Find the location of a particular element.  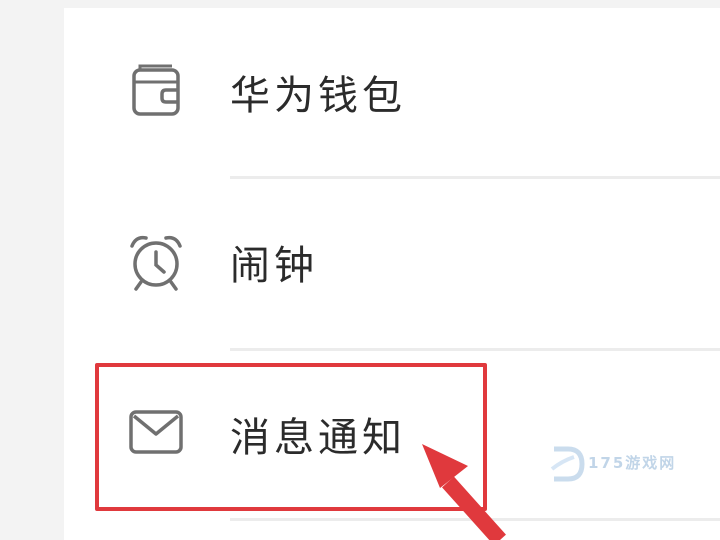

wallet-icon is located at coordinates (156, 90).